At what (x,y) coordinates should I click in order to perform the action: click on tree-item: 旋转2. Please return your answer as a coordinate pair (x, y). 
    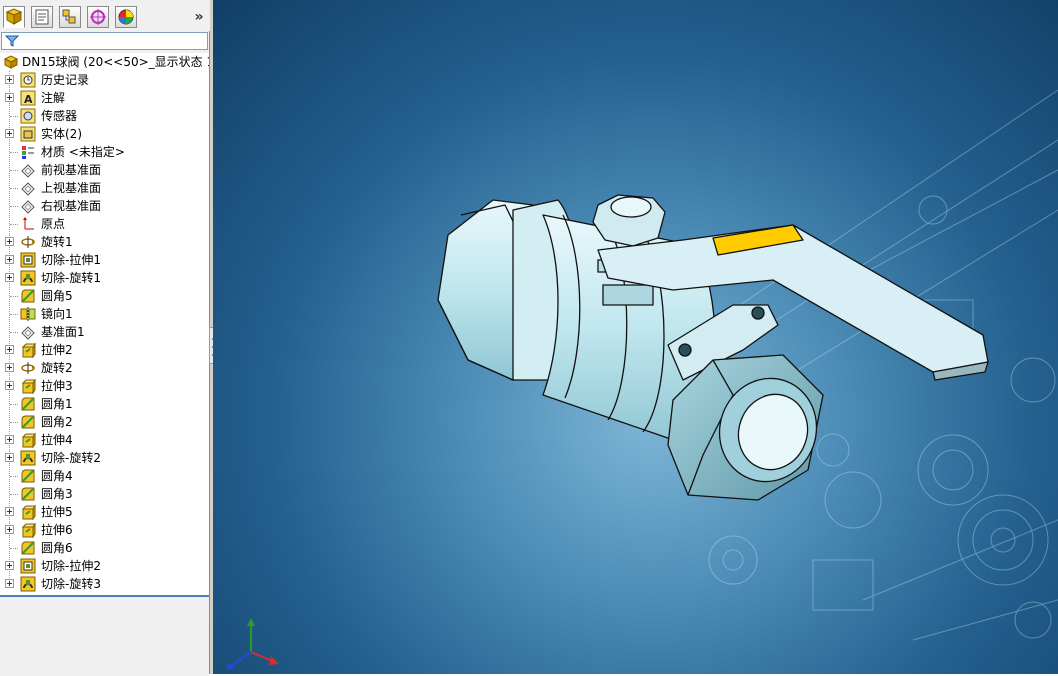
    Looking at the image, I should click on (104, 368).